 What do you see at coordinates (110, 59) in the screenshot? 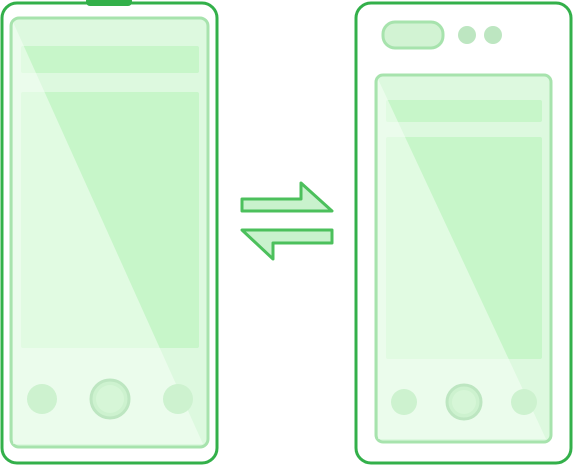
I see `phone-header-bar` at bounding box center [110, 59].